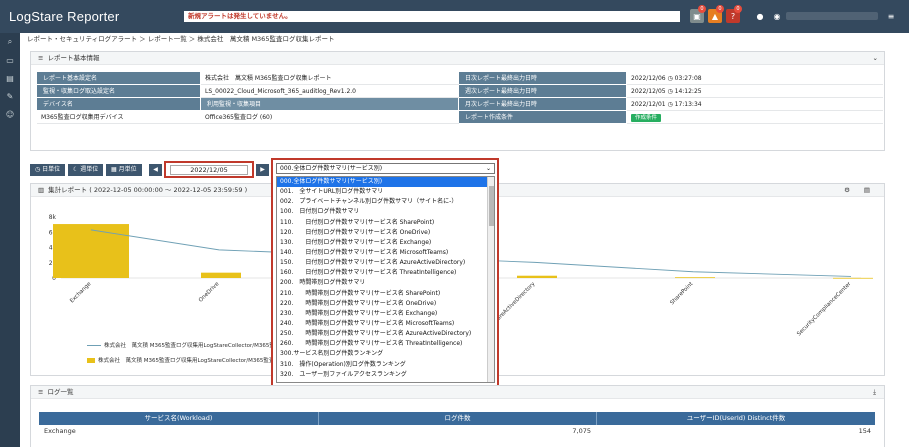 Image resolution: width=909 pixels, height=447 pixels. I want to click on dropdown-option: 200. 時間帯別ログ件数サマリ, so click(385, 283).